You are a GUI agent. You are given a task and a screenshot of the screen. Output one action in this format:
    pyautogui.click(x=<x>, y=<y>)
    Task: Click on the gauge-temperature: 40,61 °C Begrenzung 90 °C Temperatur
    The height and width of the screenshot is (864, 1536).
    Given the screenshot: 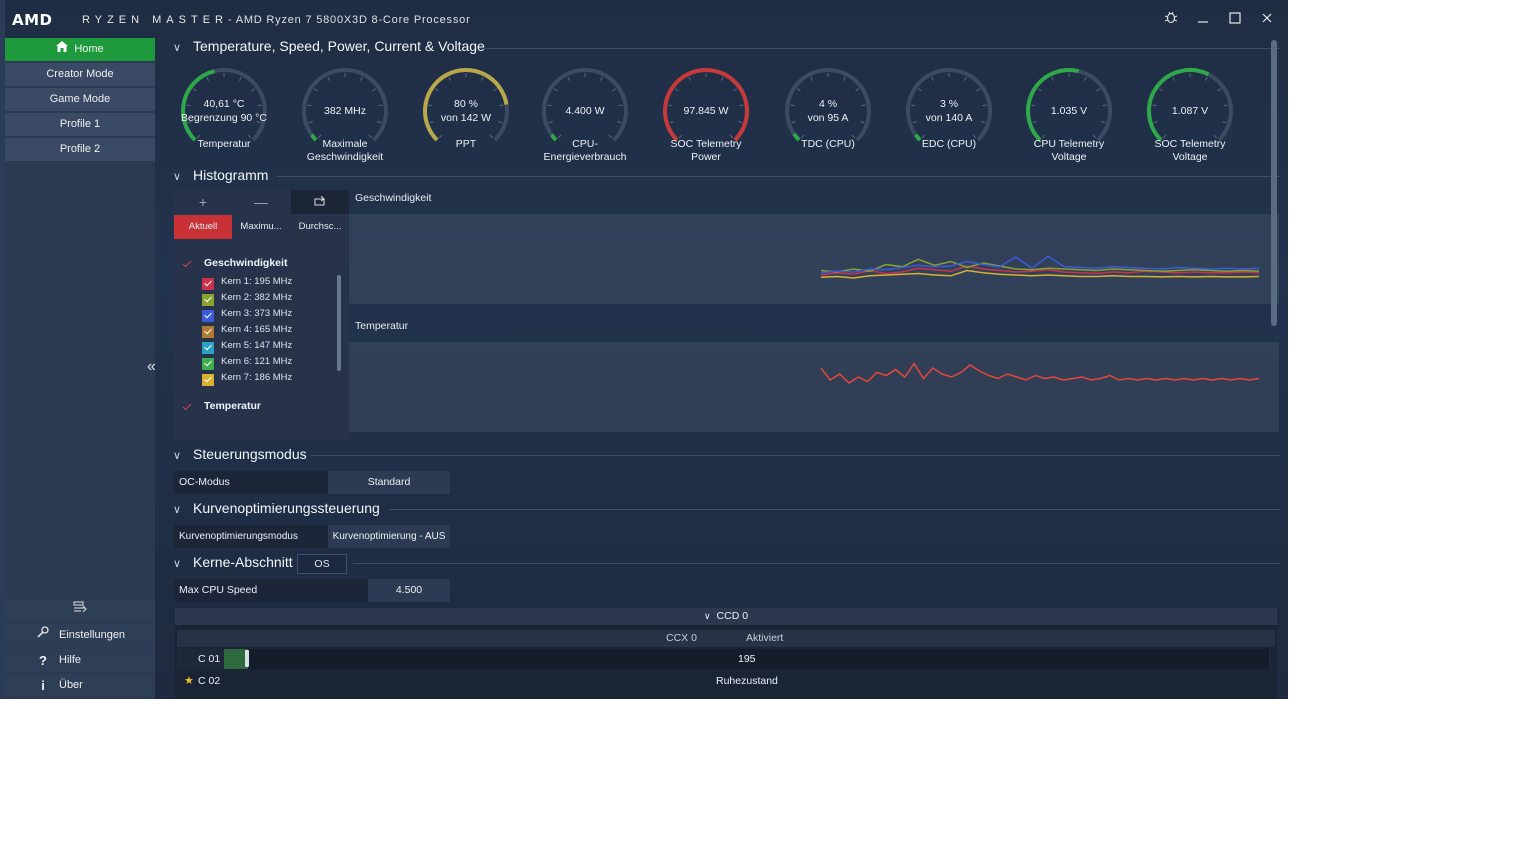 What is the action you would take?
    pyautogui.click(x=224, y=117)
    